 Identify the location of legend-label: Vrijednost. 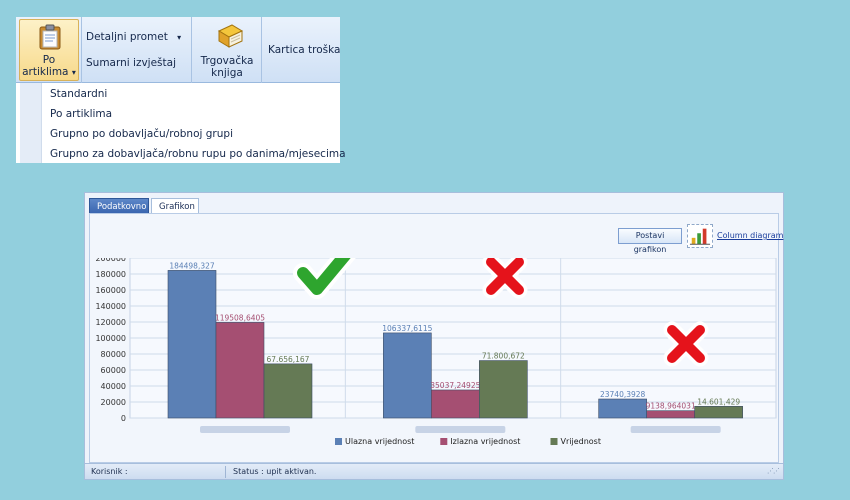
(581, 441).